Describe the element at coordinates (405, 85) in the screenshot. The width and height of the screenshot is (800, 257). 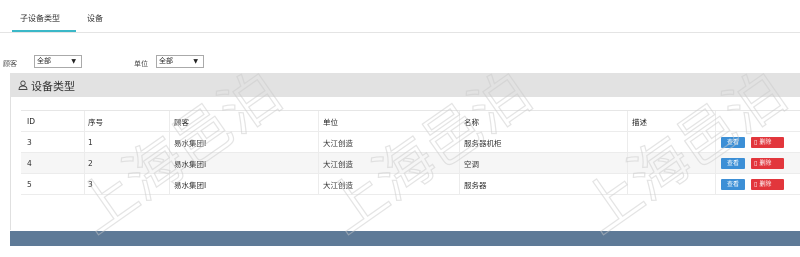
I see `panel-header: 设备类型` at that location.